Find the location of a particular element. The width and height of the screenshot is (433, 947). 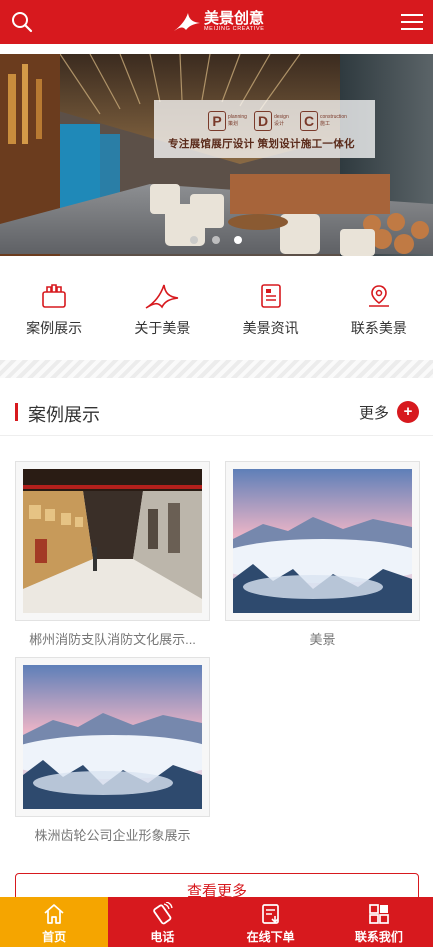

search-icon is located at coordinates (22, 22).